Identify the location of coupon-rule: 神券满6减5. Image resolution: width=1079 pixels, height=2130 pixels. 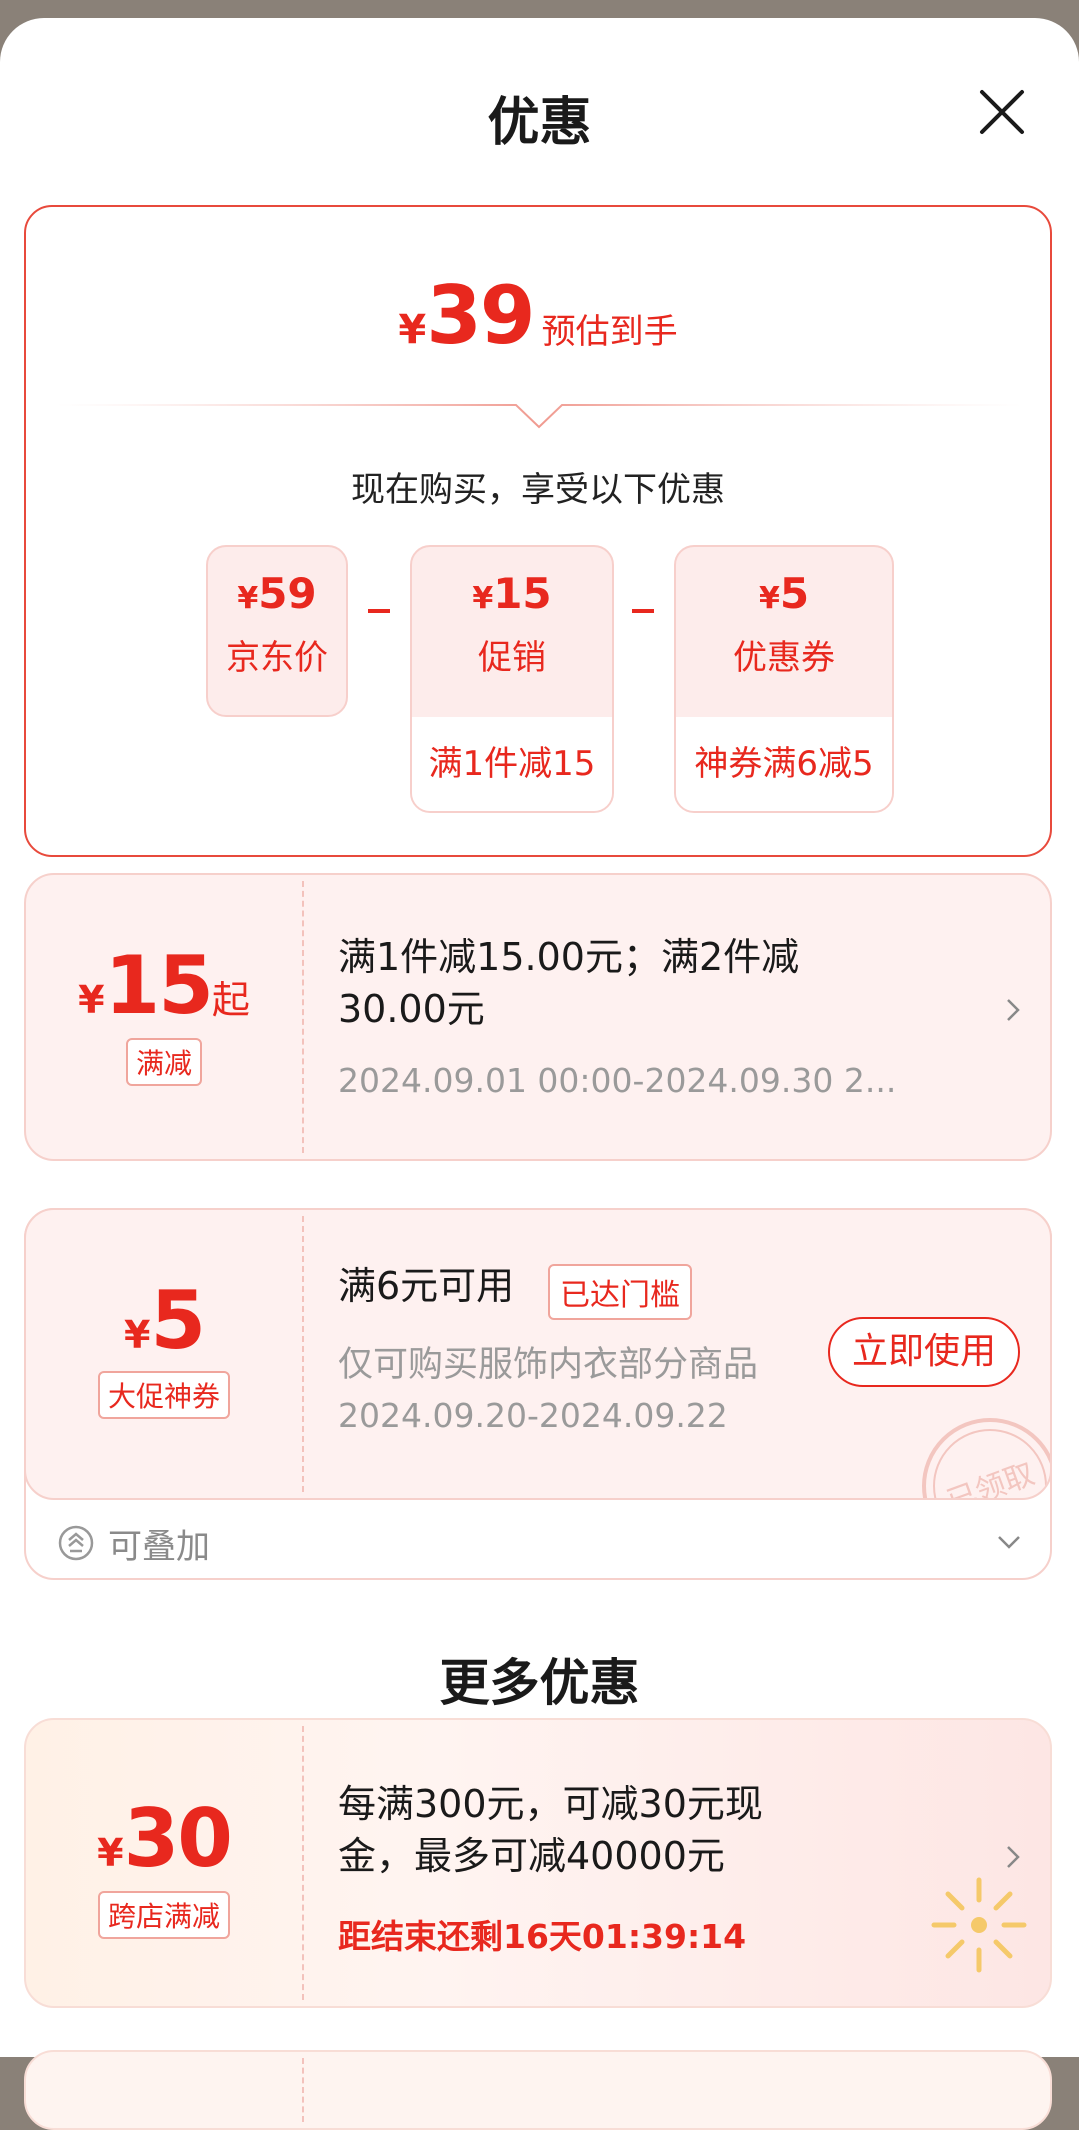
(784, 764).